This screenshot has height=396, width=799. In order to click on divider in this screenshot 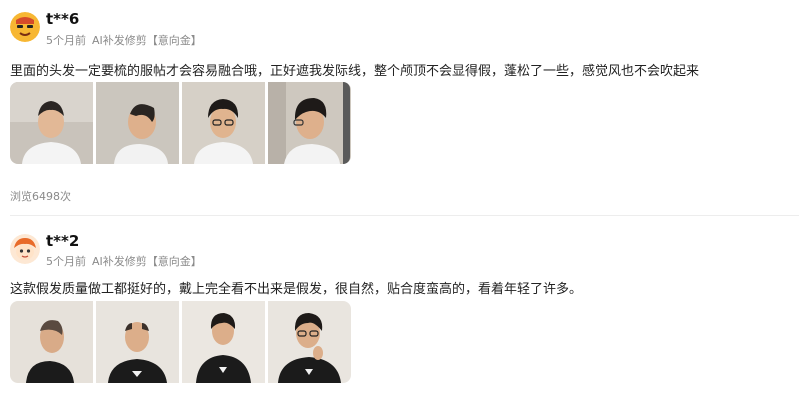, I will do `click(404, 215)`.